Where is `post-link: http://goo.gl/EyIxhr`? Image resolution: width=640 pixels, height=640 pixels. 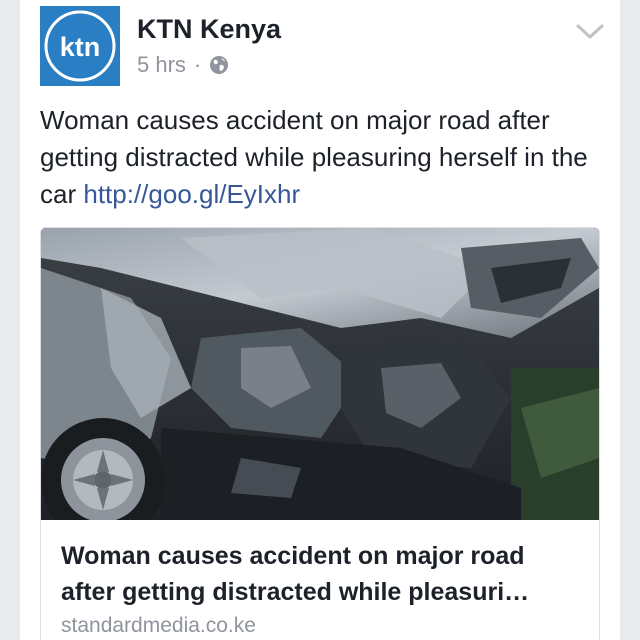 post-link: http://goo.gl/EyIxhr is located at coordinates (191, 194).